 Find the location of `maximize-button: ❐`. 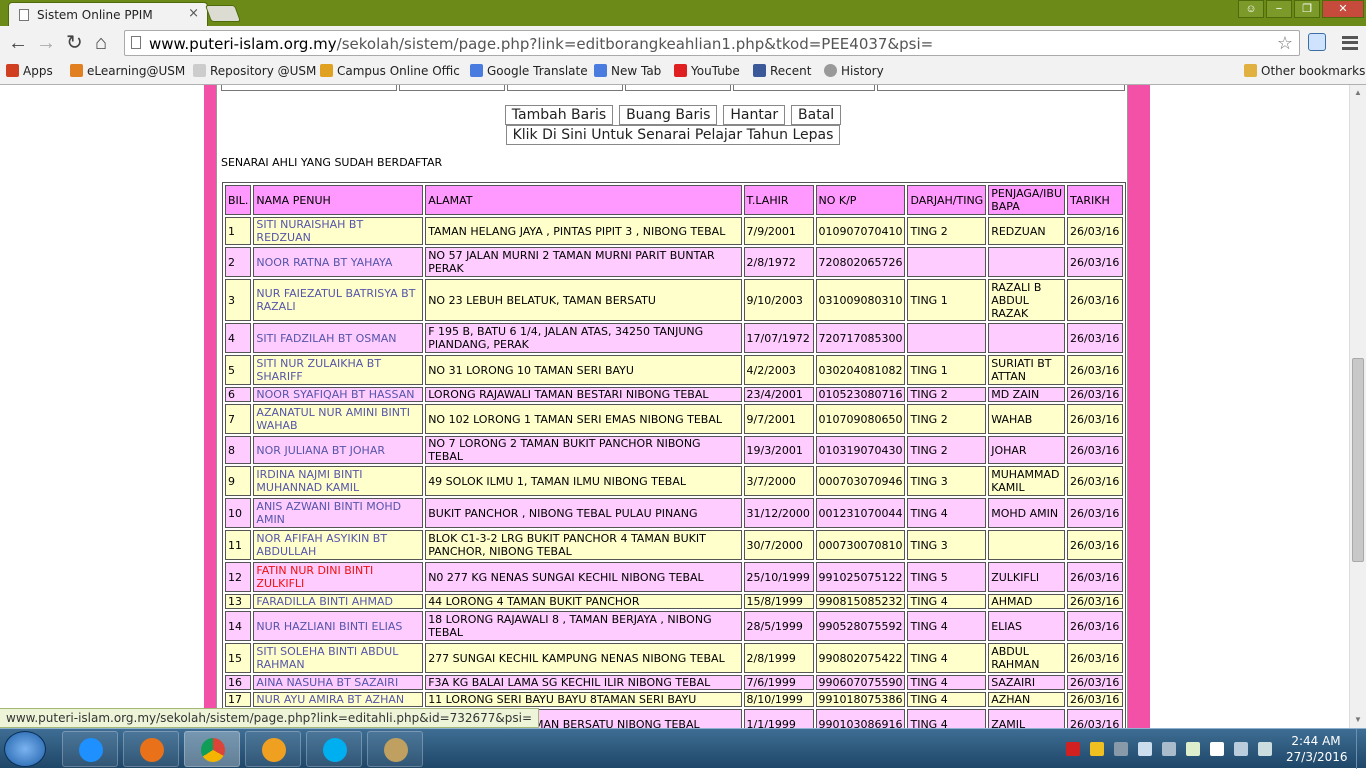

maximize-button: ❐ is located at coordinates (1307, 9).